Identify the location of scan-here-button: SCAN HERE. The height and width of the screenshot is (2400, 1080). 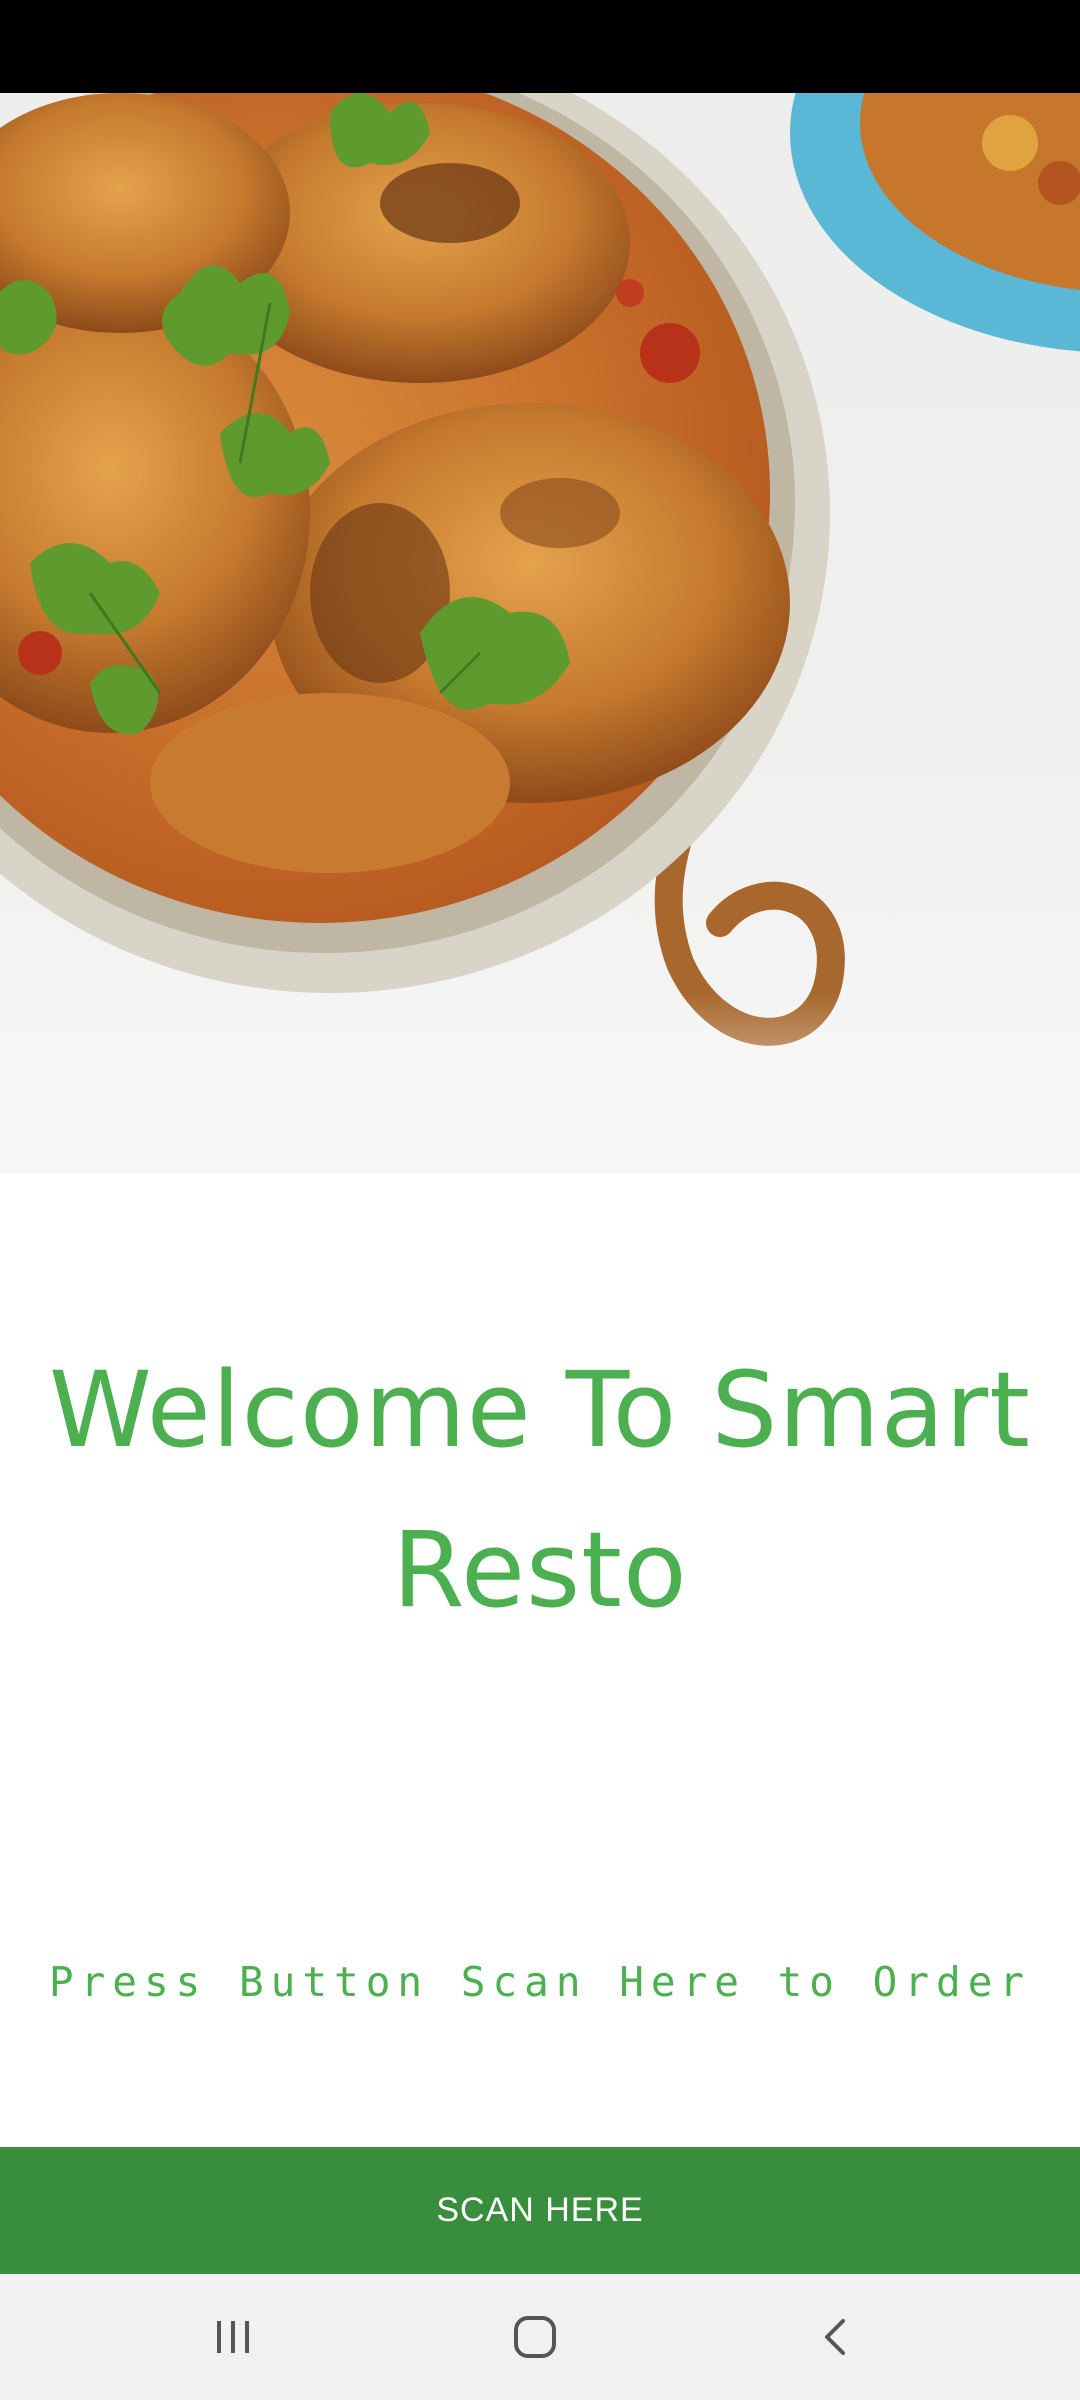
(540, 2210).